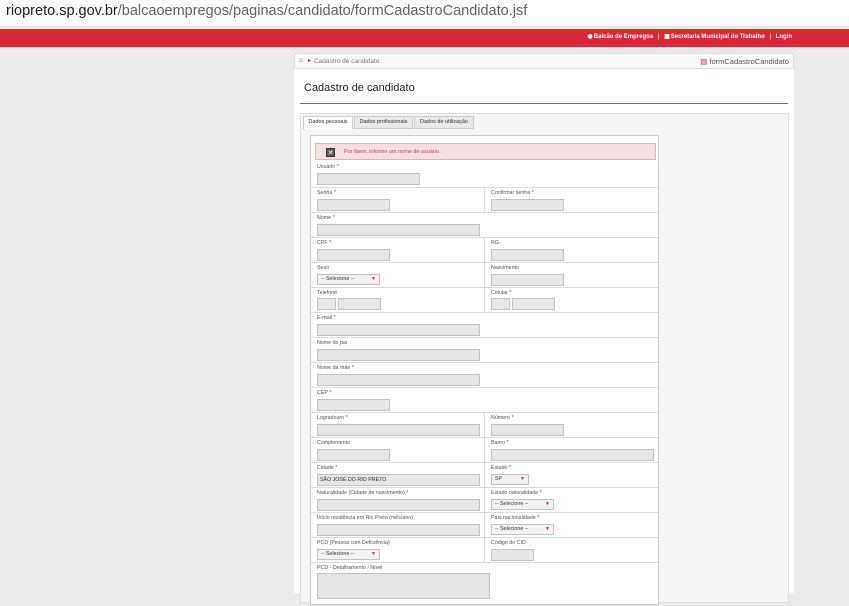  Describe the element at coordinates (522, 504) in the screenshot. I see `estado-naturalidade-select: -- Selecione -- ▼` at that location.